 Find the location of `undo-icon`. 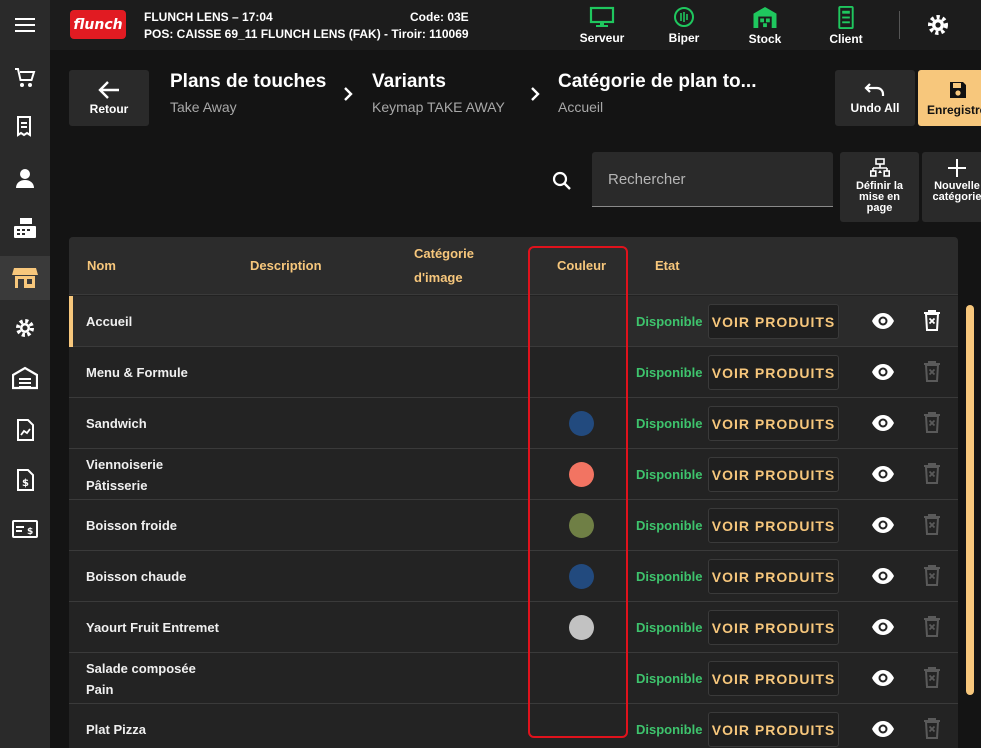

undo-icon is located at coordinates (874, 89).